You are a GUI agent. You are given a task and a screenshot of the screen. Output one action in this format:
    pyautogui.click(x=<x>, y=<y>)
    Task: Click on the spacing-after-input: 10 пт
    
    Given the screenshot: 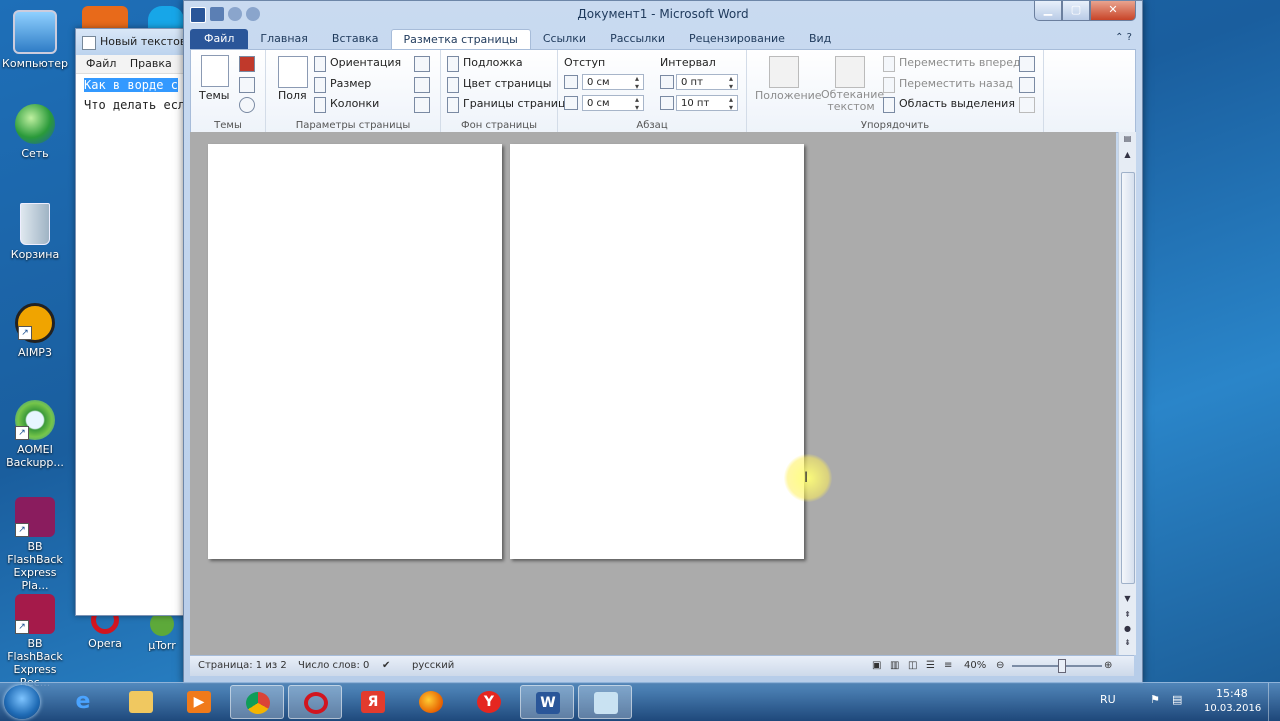 What is the action you would take?
    pyautogui.click(x=707, y=103)
    